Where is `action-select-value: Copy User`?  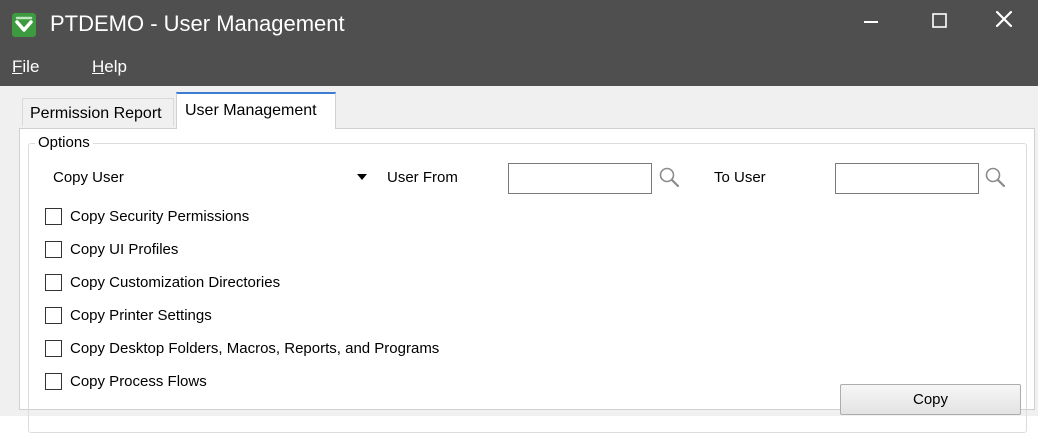
action-select-value: Copy User is located at coordinates (88, 177).